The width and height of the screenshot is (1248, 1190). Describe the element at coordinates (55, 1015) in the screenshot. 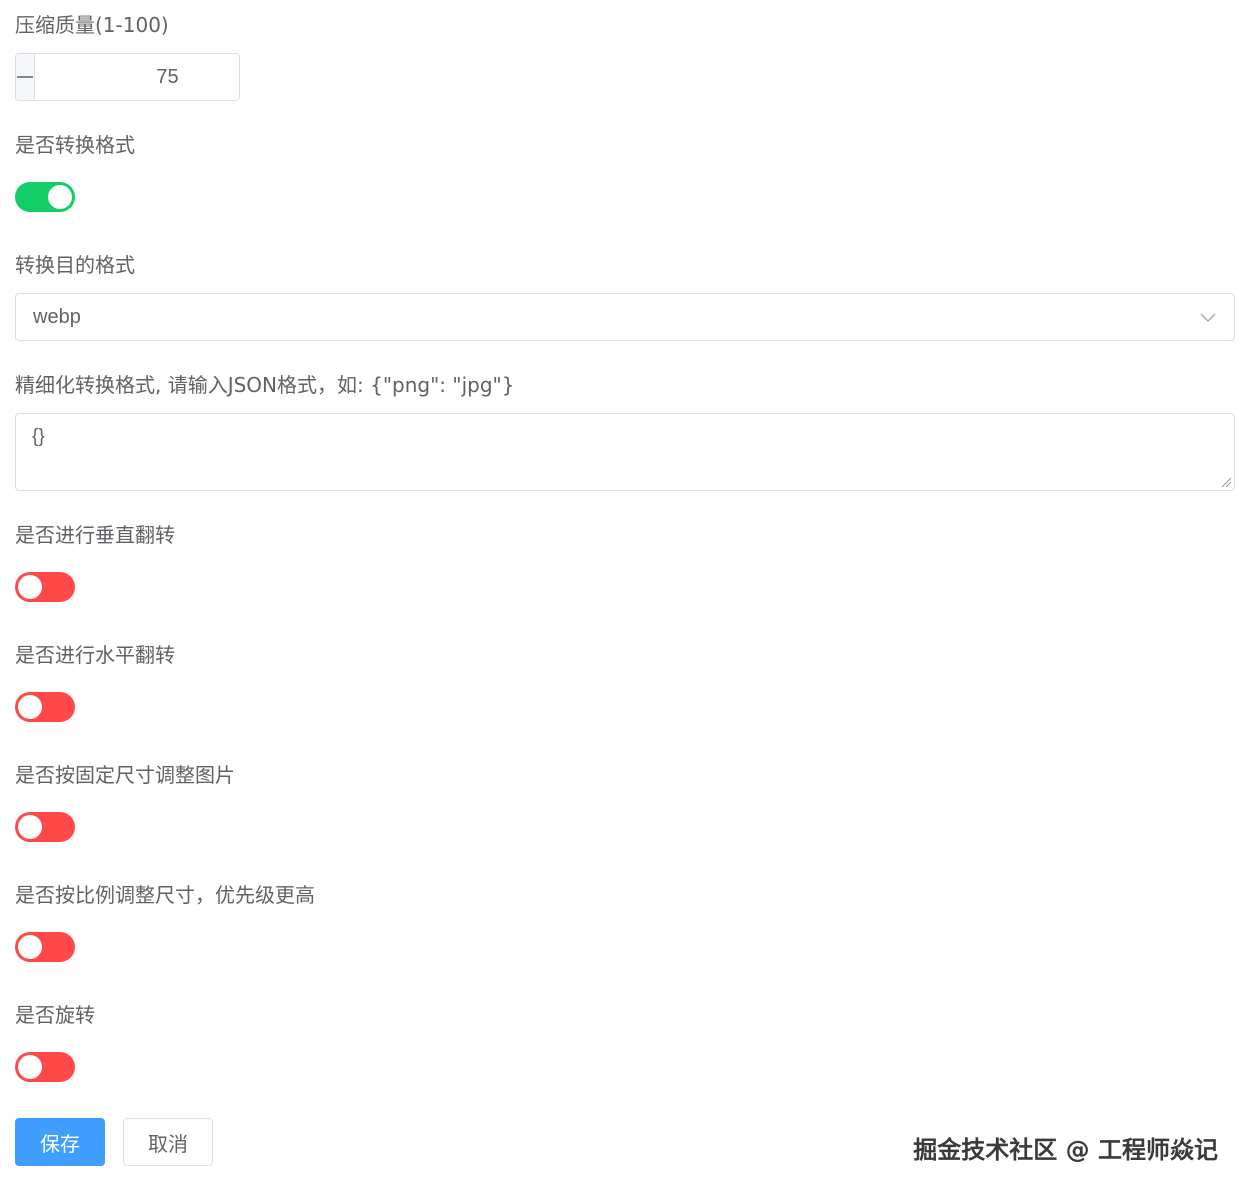

I see `rotate-label: 是否旋转` at that location.